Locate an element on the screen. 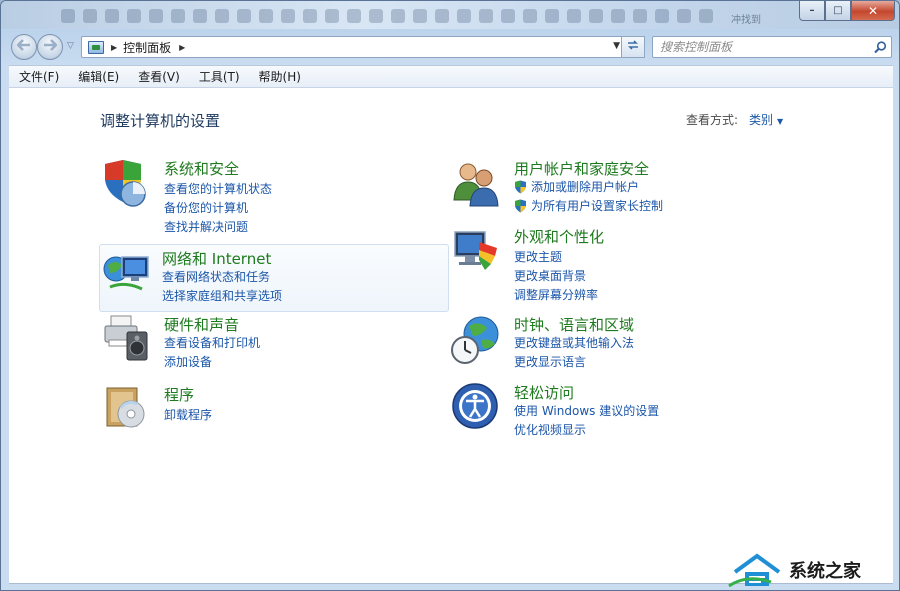 This screenshot has height=591, width=900. back-button is located at coordinates (24, 47).